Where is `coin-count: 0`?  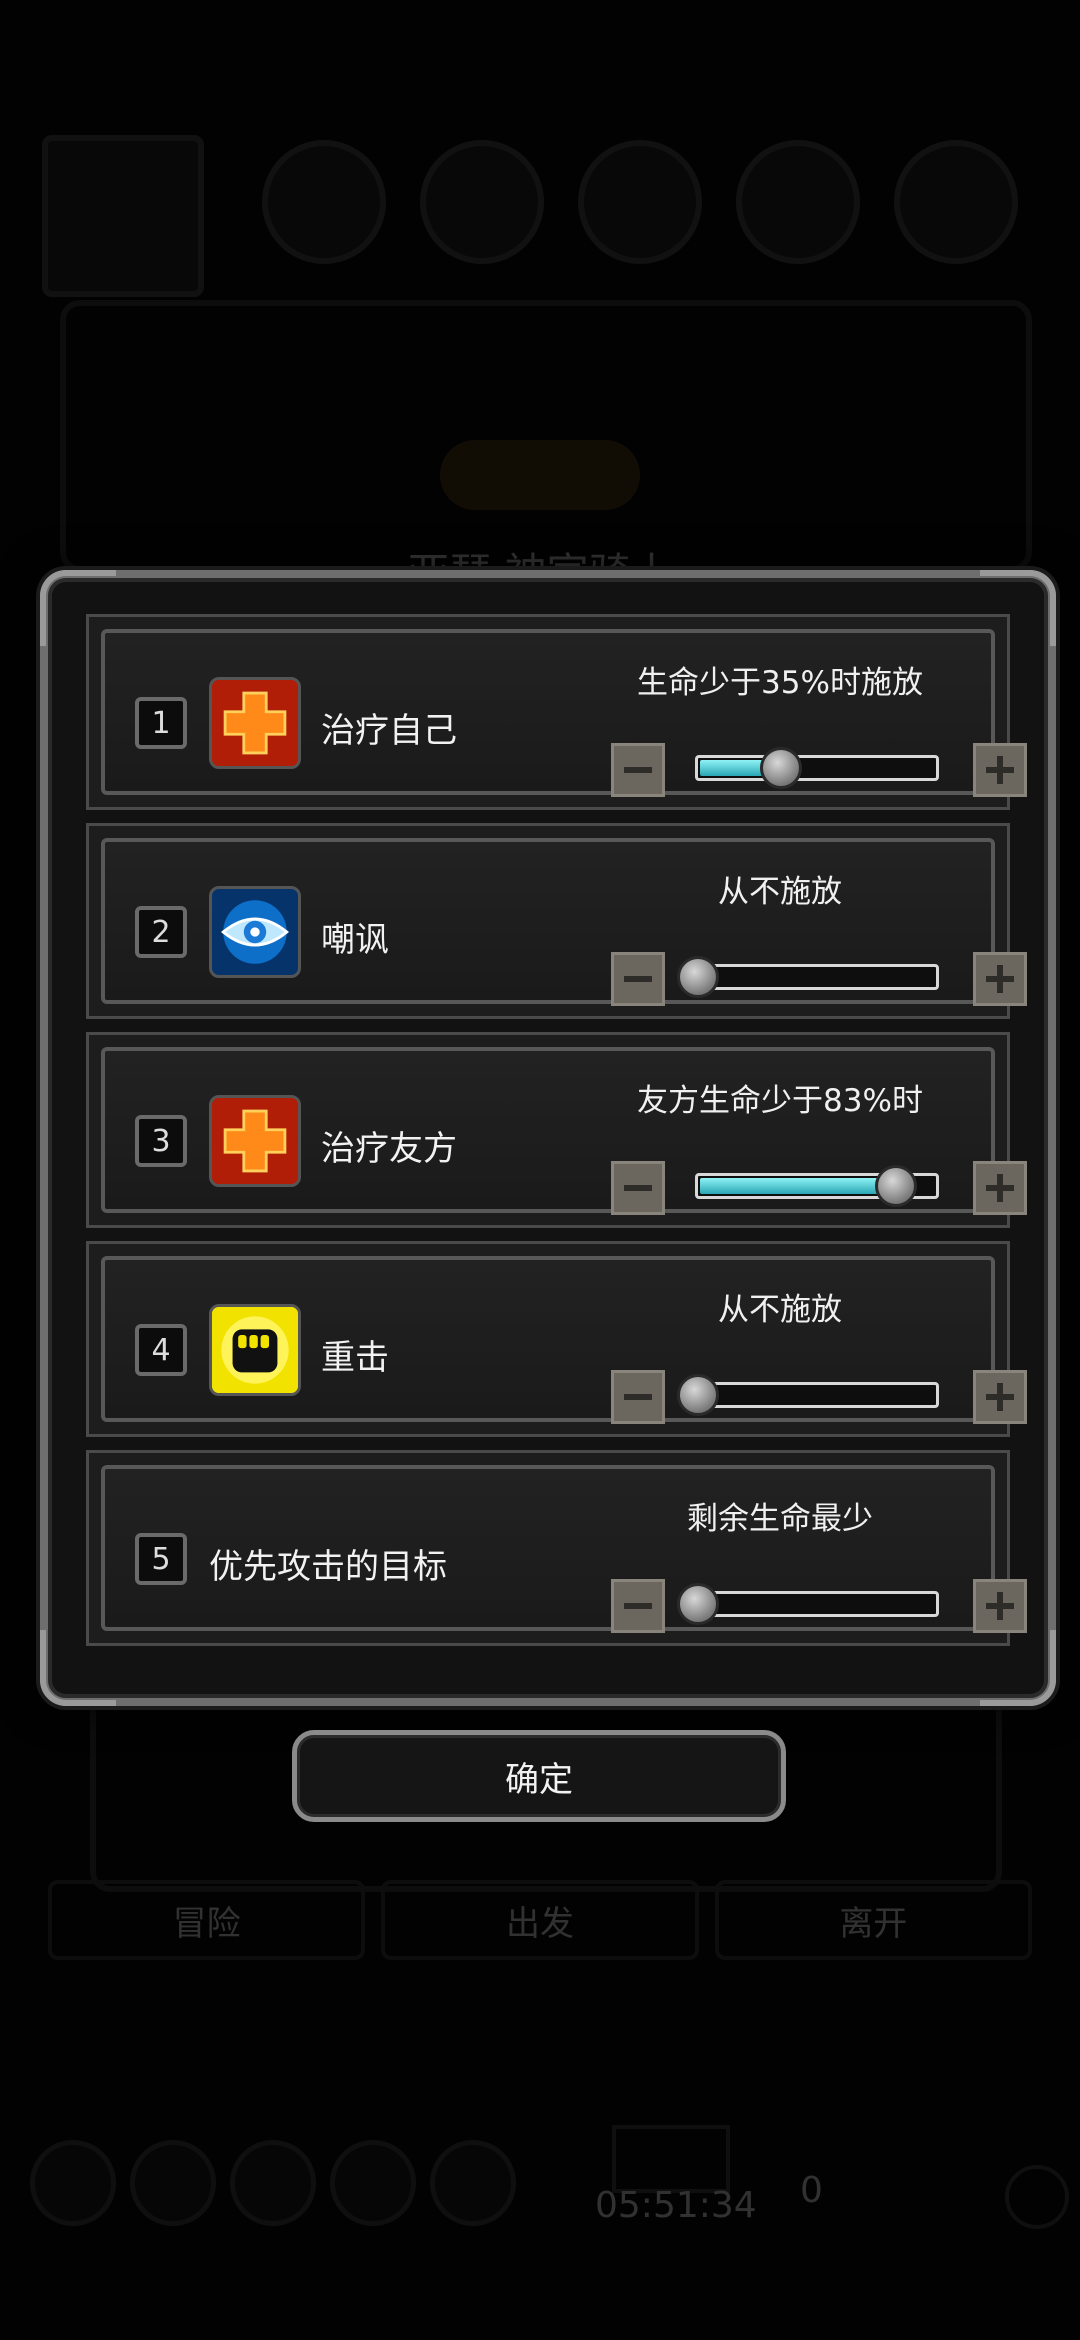
coin-count: 0 is located at coordinates (811, 2190).